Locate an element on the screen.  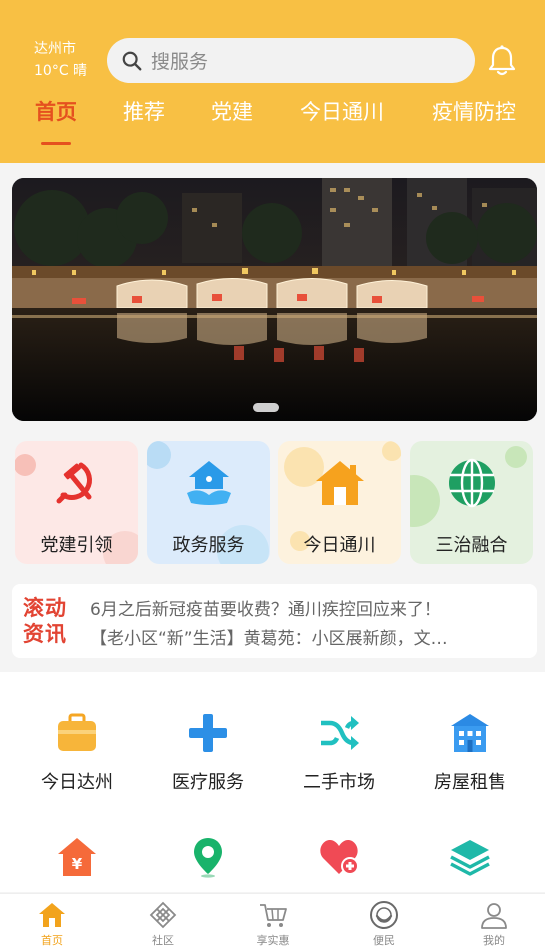
service-layers is located at coordinates (470, 864).